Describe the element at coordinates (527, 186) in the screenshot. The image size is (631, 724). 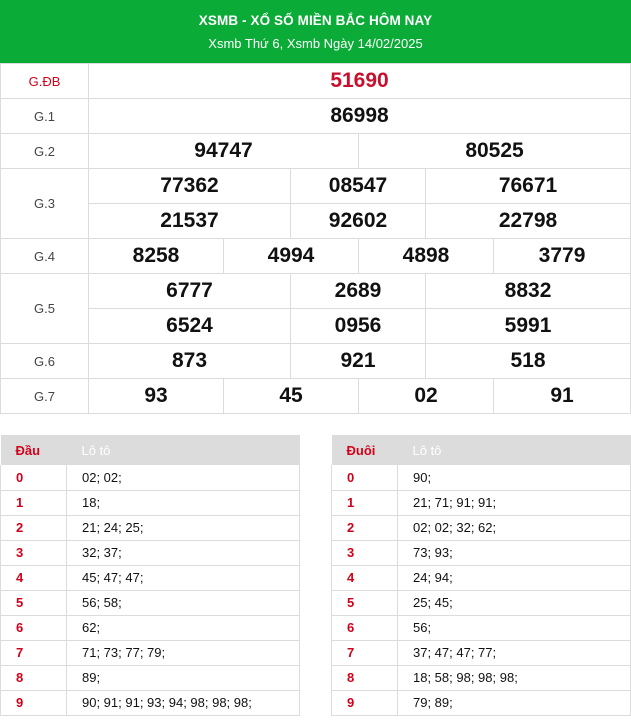
I see `prize-number: 76671` at that location.